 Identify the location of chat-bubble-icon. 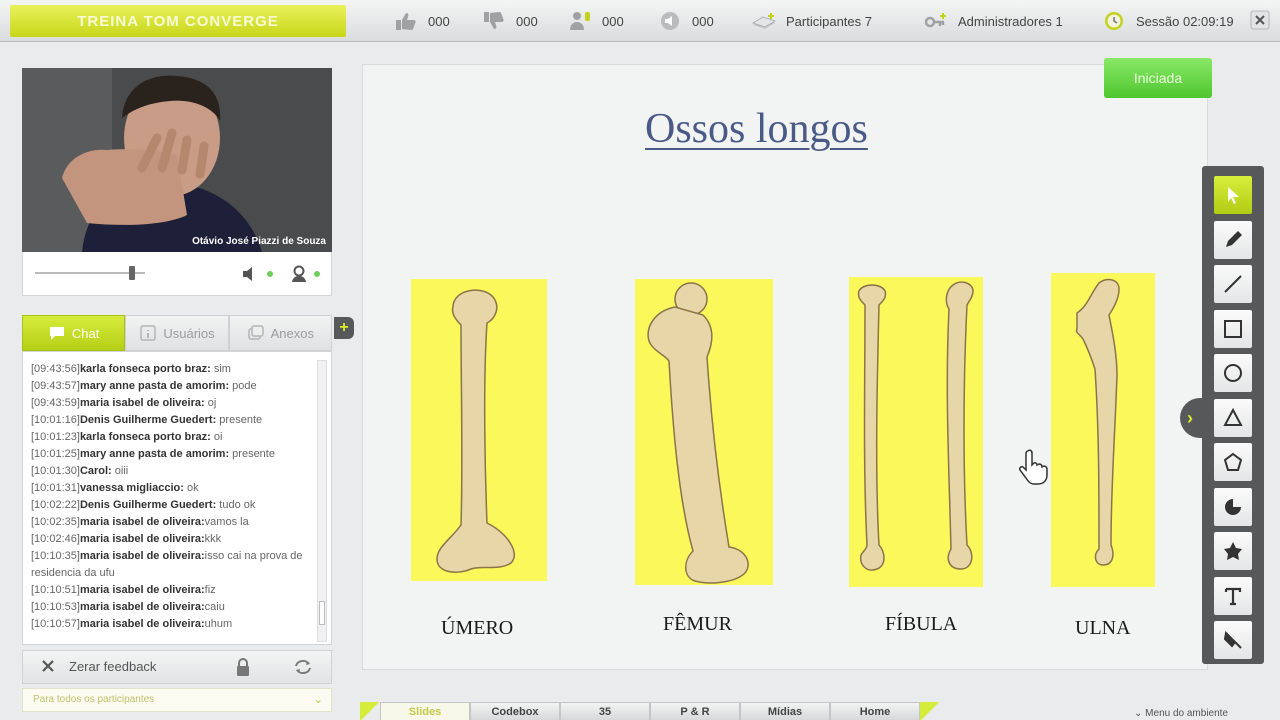
(56, 333).